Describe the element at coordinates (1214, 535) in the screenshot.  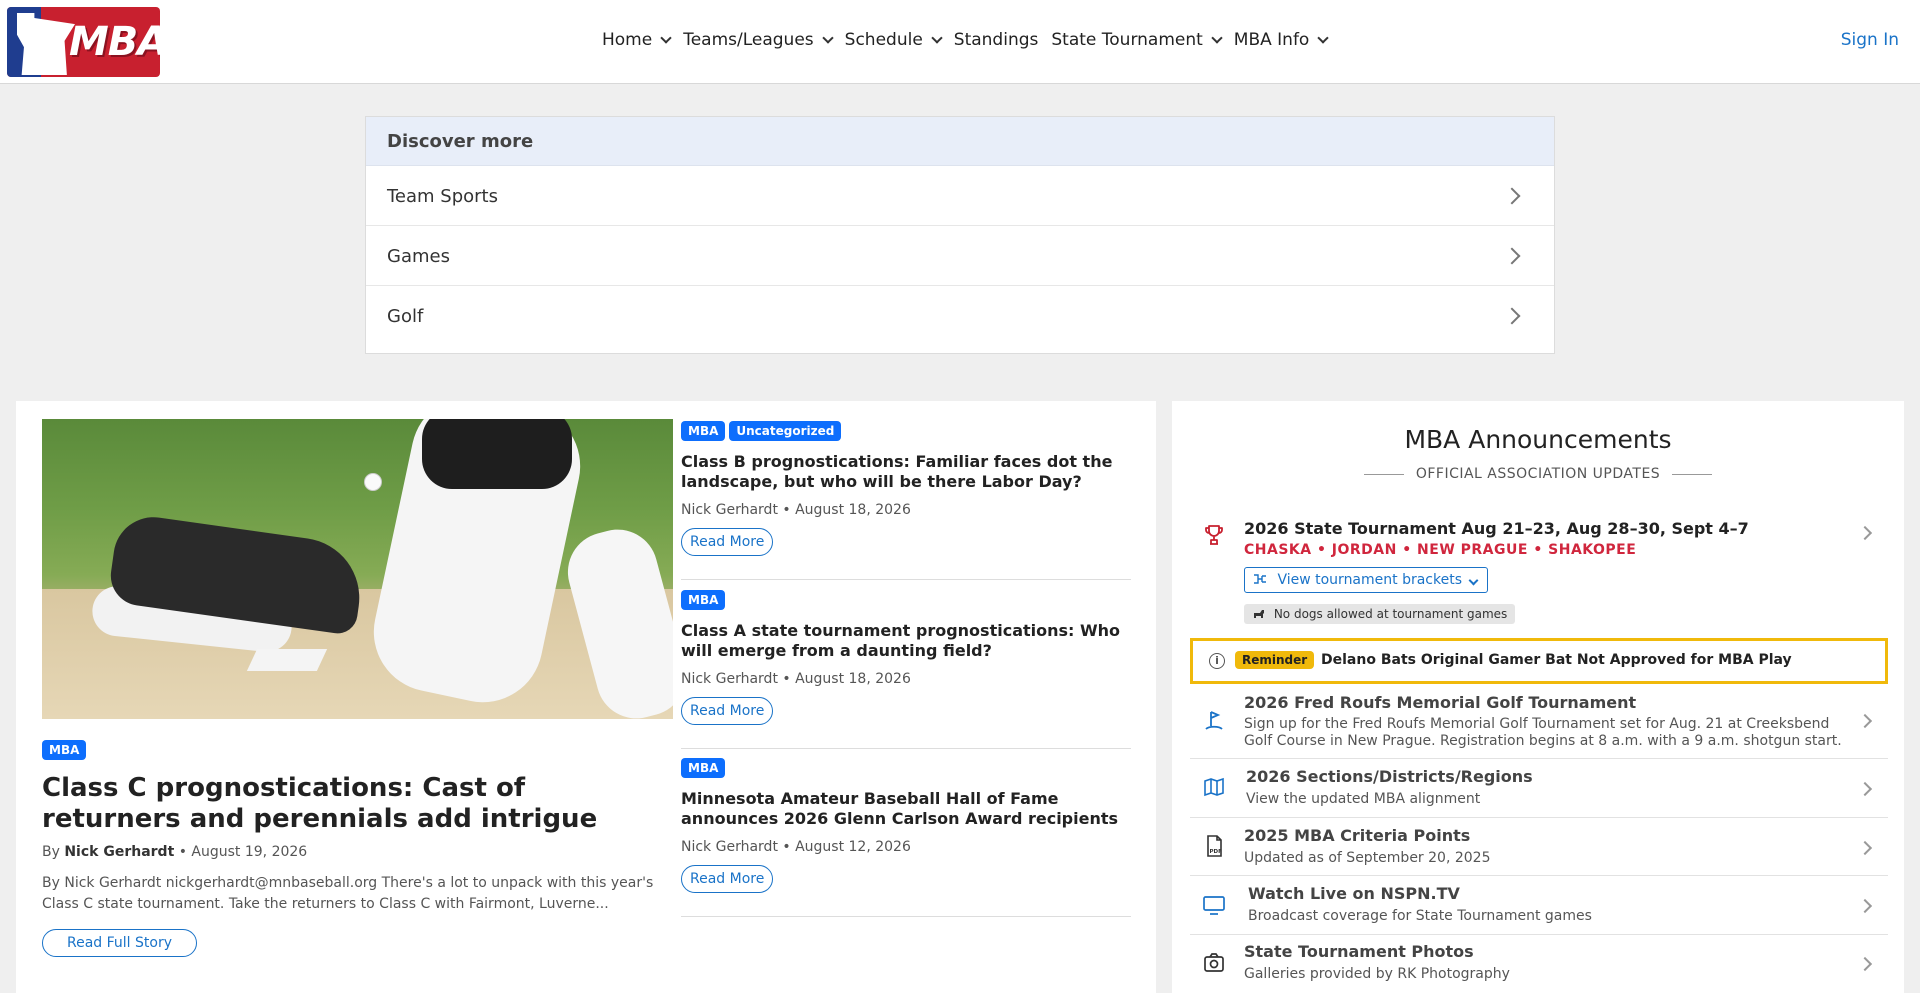
I see `trophy-icon` at that location.